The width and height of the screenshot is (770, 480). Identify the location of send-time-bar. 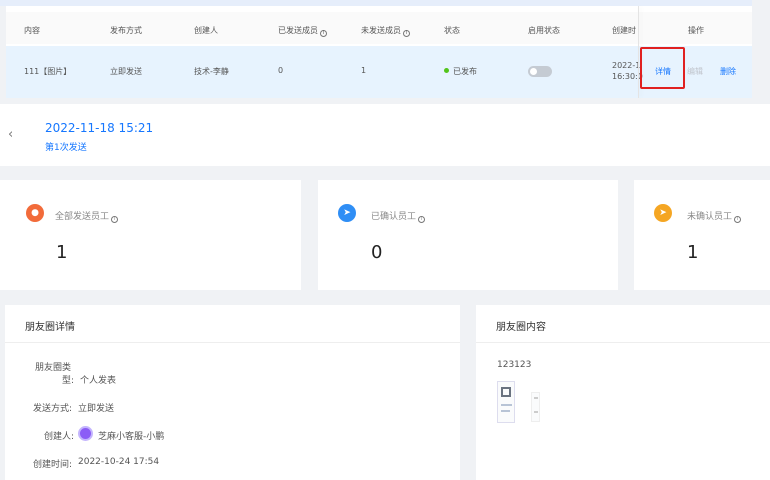
(385, 135).